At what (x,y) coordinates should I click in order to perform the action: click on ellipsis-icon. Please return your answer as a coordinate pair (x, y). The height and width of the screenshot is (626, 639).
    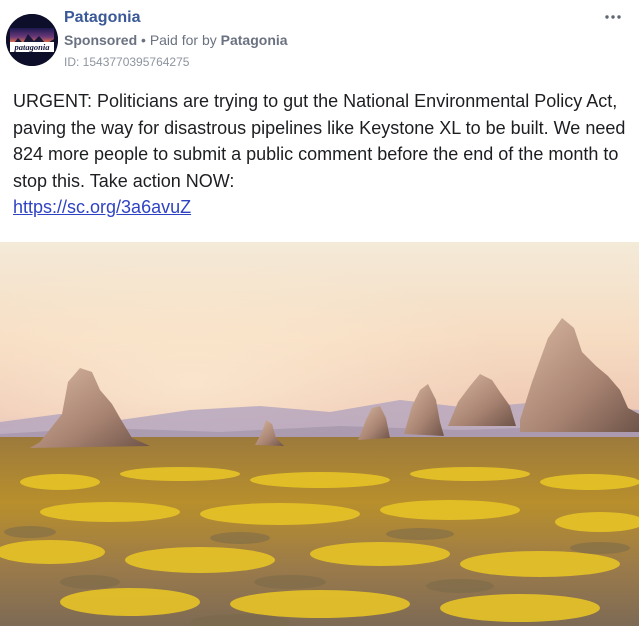
    Looking at the image, I should click on (613, 17).